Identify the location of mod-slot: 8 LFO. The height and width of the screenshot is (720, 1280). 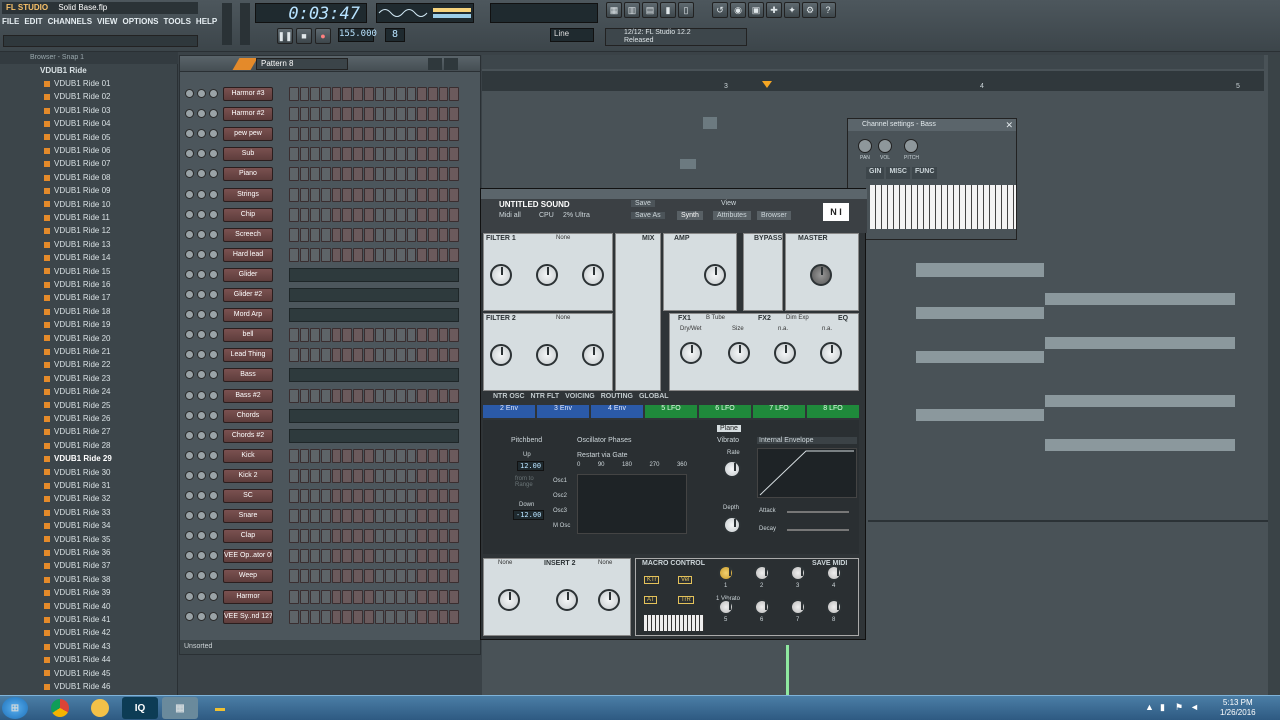
(833, 411).